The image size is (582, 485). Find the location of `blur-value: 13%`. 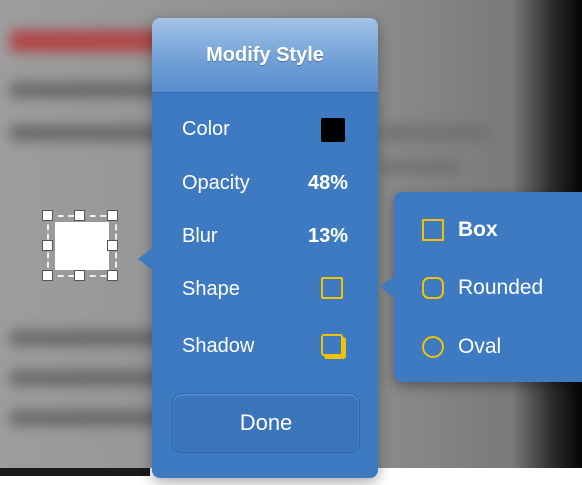

blur-value: 13% is located at coordinates (328, 236).